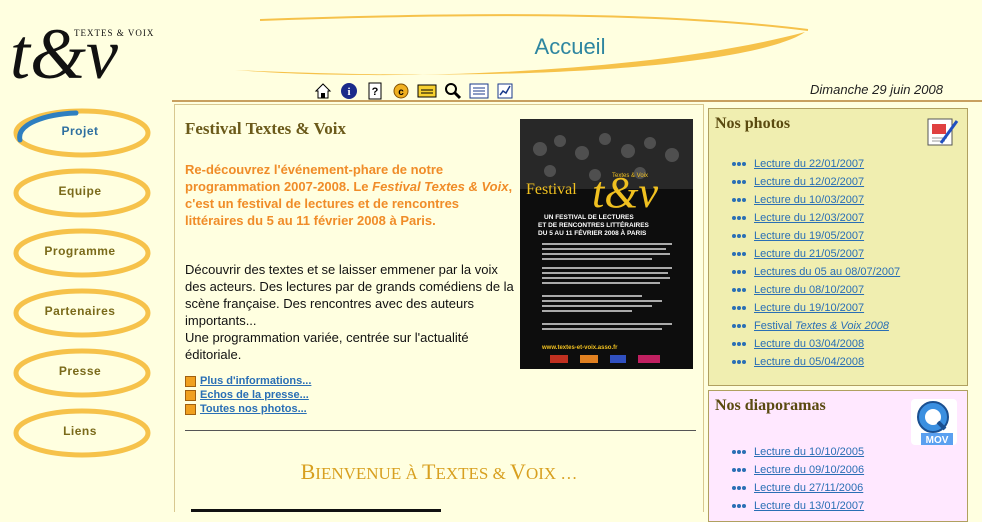 The width and height of the screenshot is (982, 522). What do you see at coordinates (841, 326) in the screenshot?
I see `link-label-italic: Textes & Voix 2008` at bounding box center [841, 326].